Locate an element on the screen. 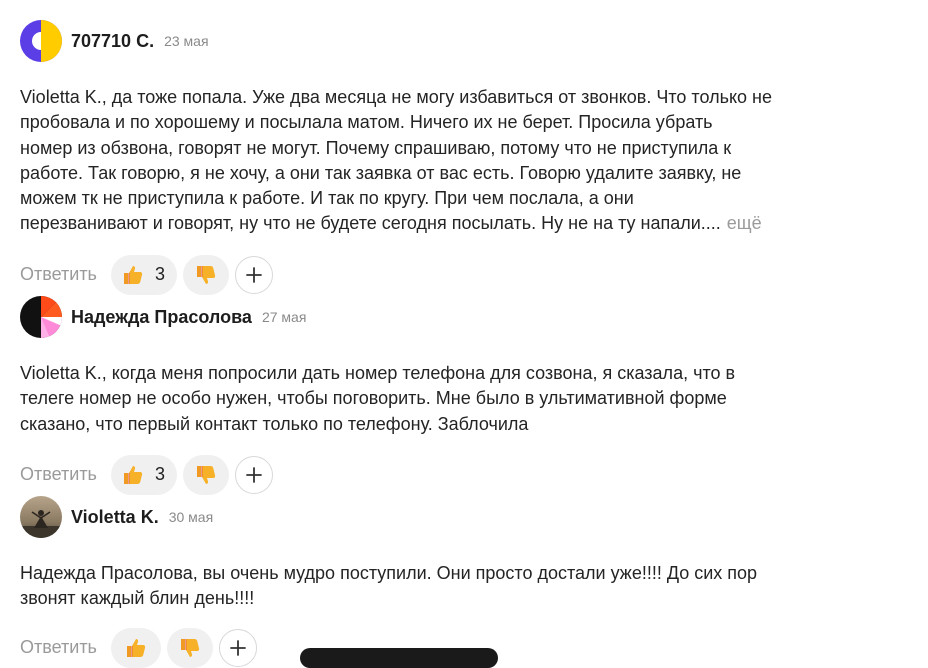  like-button is located at coordinates (135, 647).